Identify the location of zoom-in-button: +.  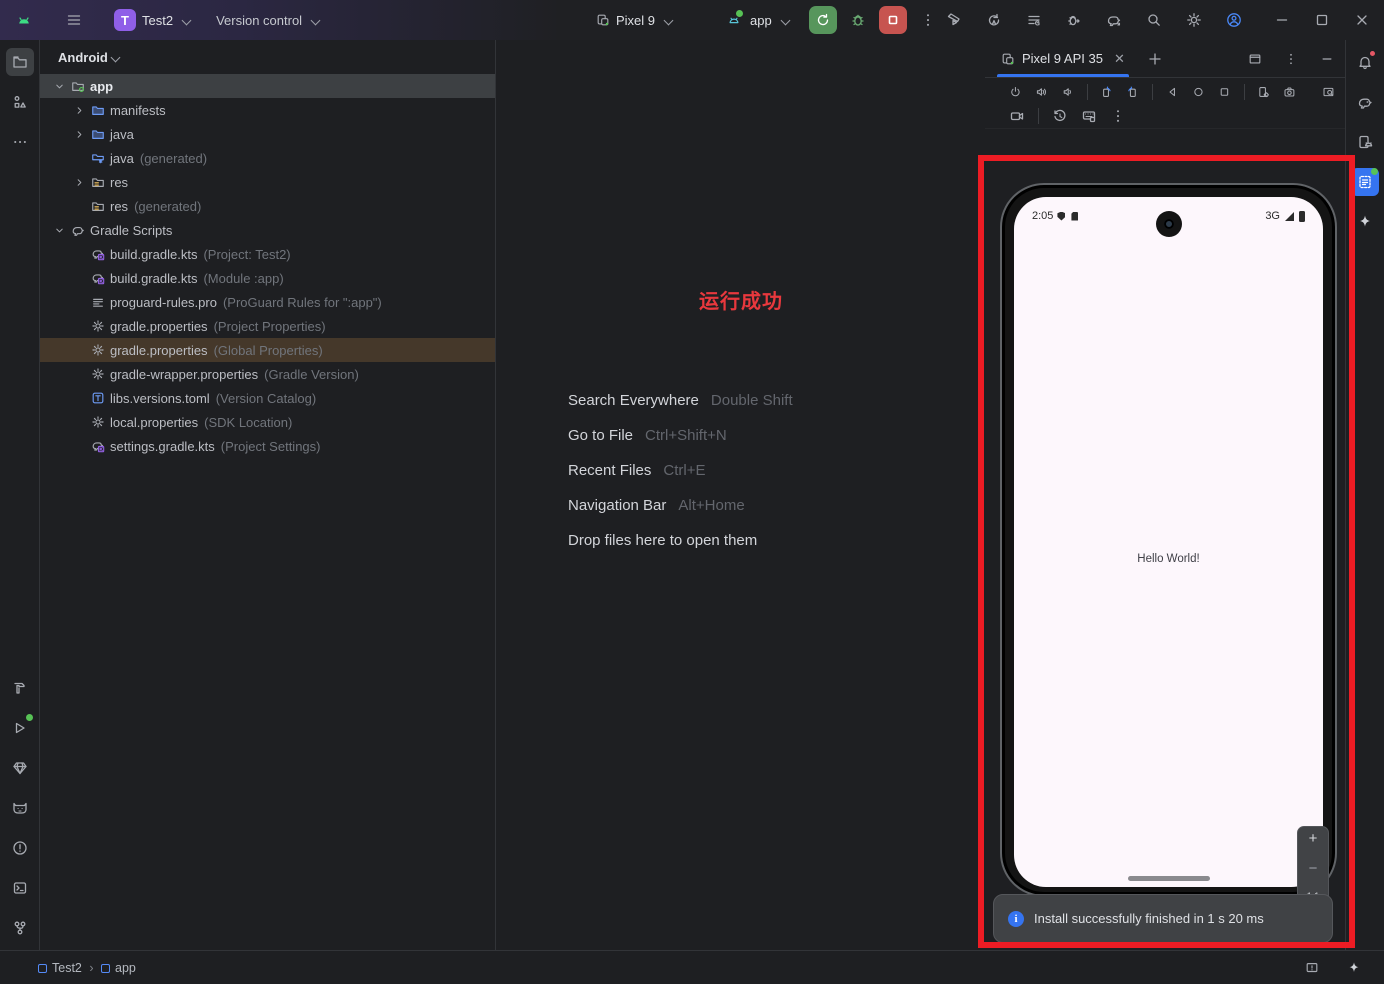
(1313, 838).